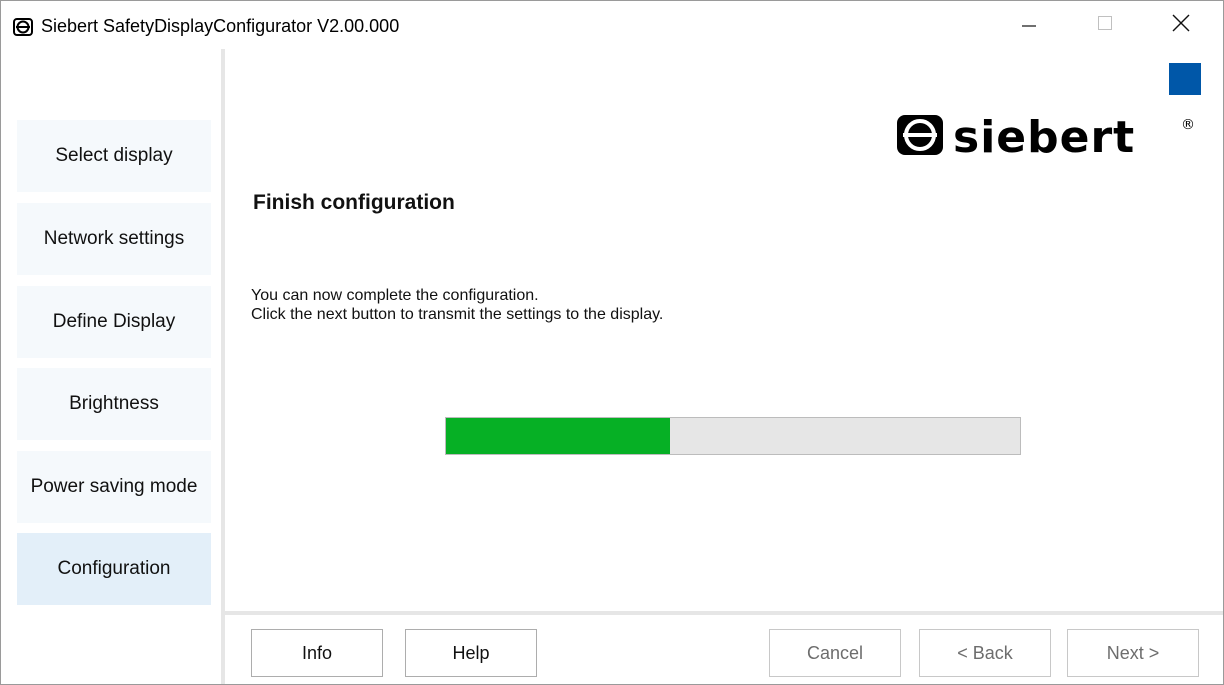 The width and height of the screenshot is (1224, 685). What do you see at coordinates (1188, 125) in the screenshot?
I see `logo-registered-mark: ®` at bounding box center [1188, 125].